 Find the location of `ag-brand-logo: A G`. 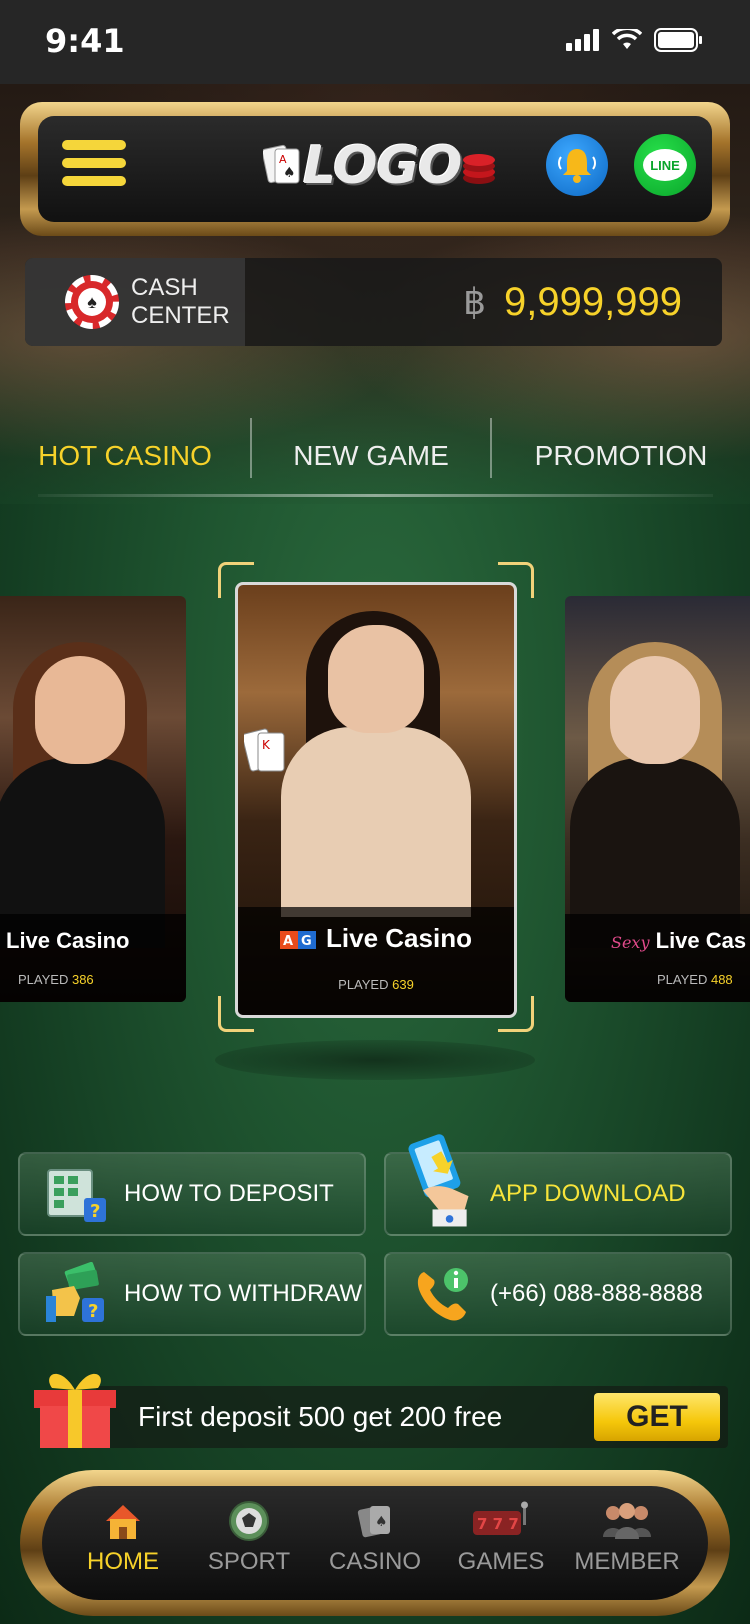

ag-brand-logo: A G is located at coordinates (298, 940).